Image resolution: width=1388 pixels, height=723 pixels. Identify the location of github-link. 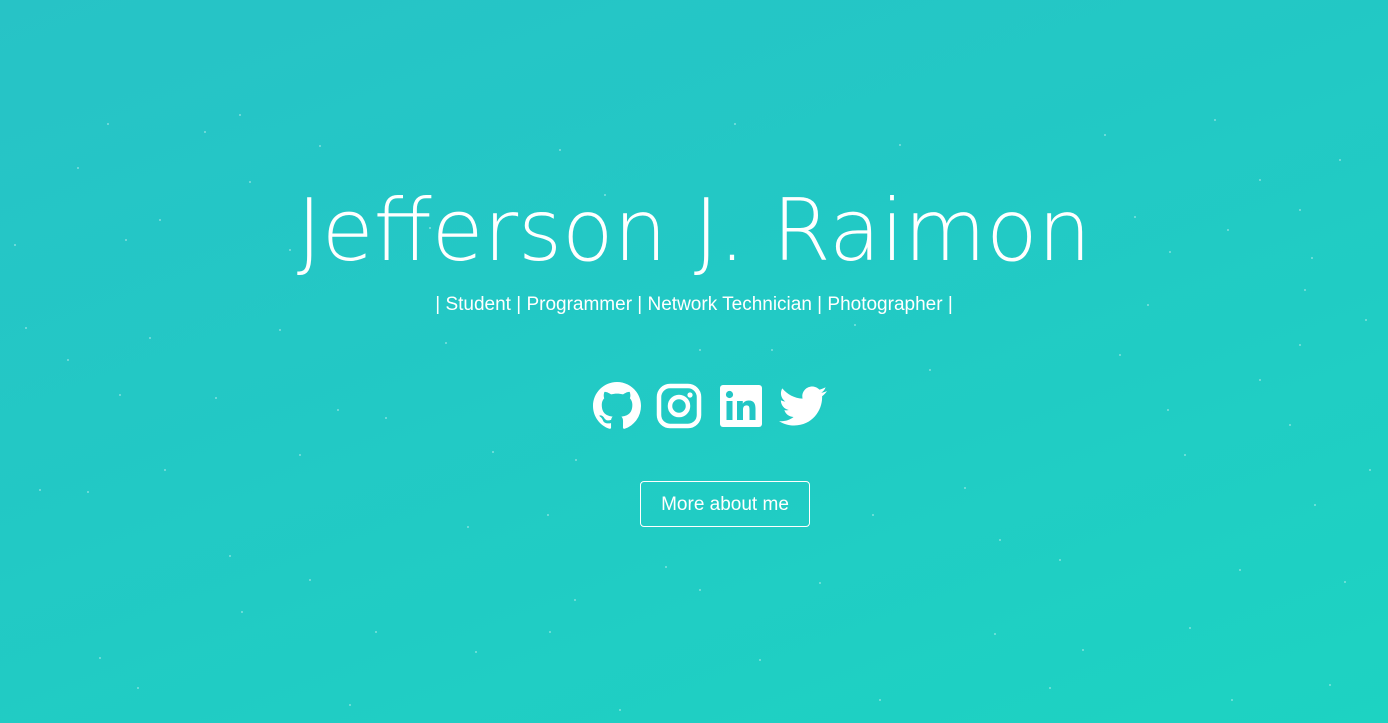
(617, 406).